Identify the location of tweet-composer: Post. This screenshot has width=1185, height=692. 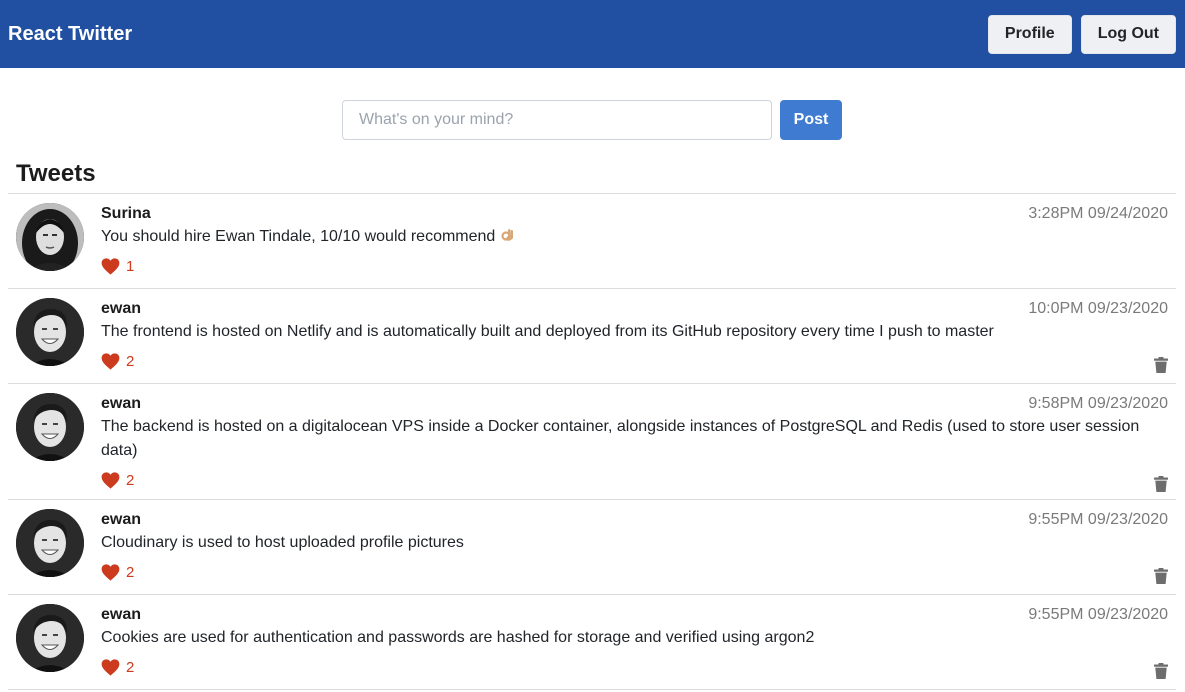
(592, 120).